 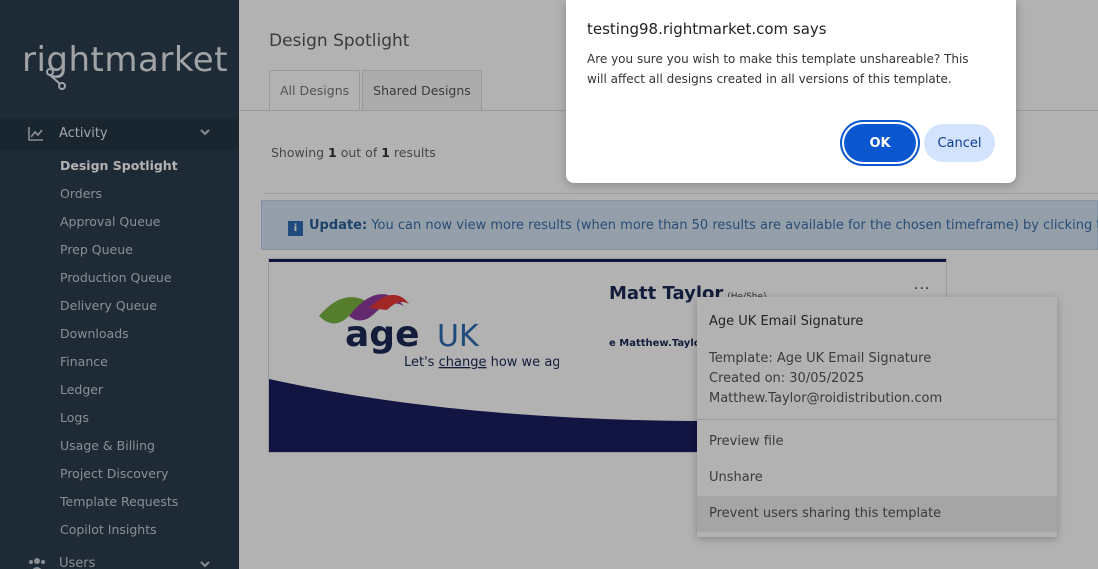 I want to click on dialog-title: testing98.rightmarket.com says, so click(x=707, y=29).